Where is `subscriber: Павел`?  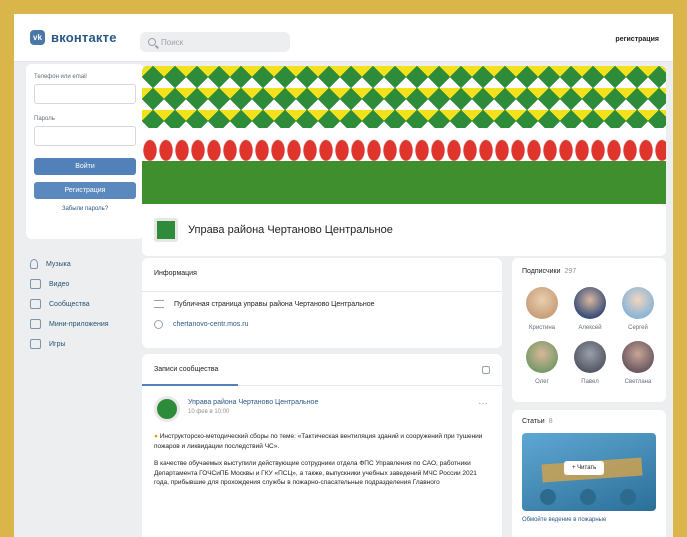
subscriber: Павел is located at coordinates (590, 363).